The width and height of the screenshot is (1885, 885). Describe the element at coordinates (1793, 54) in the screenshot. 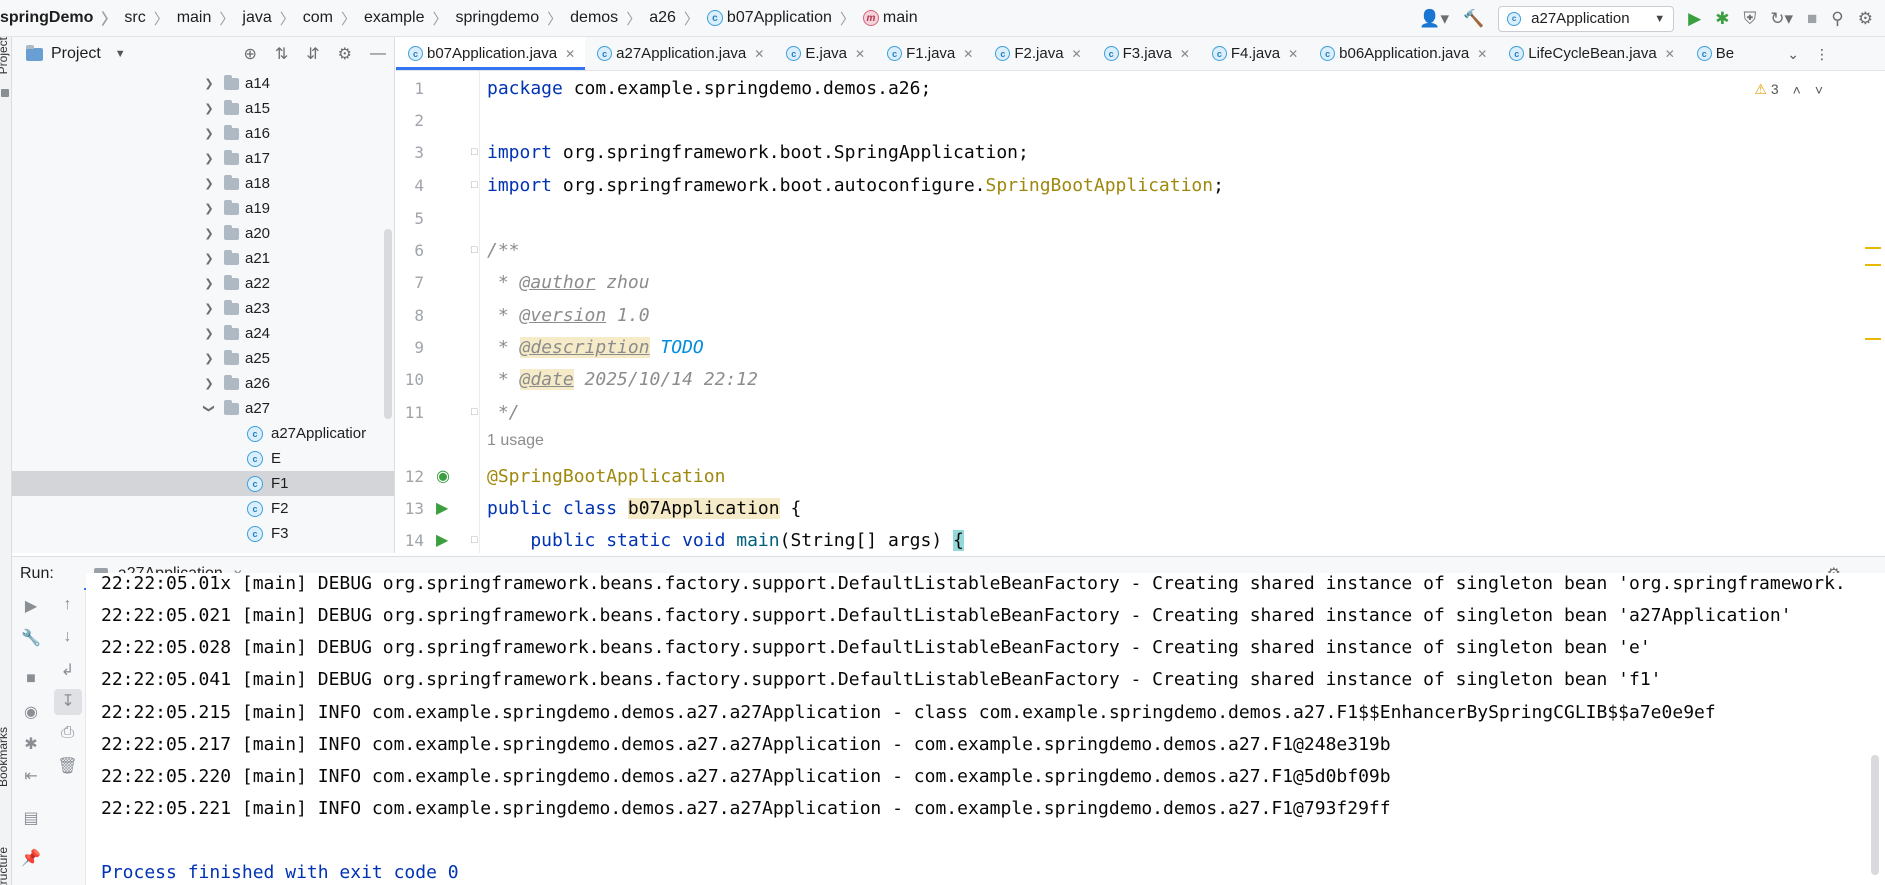

I see `chevron-down-icon: ⌄` at that location.